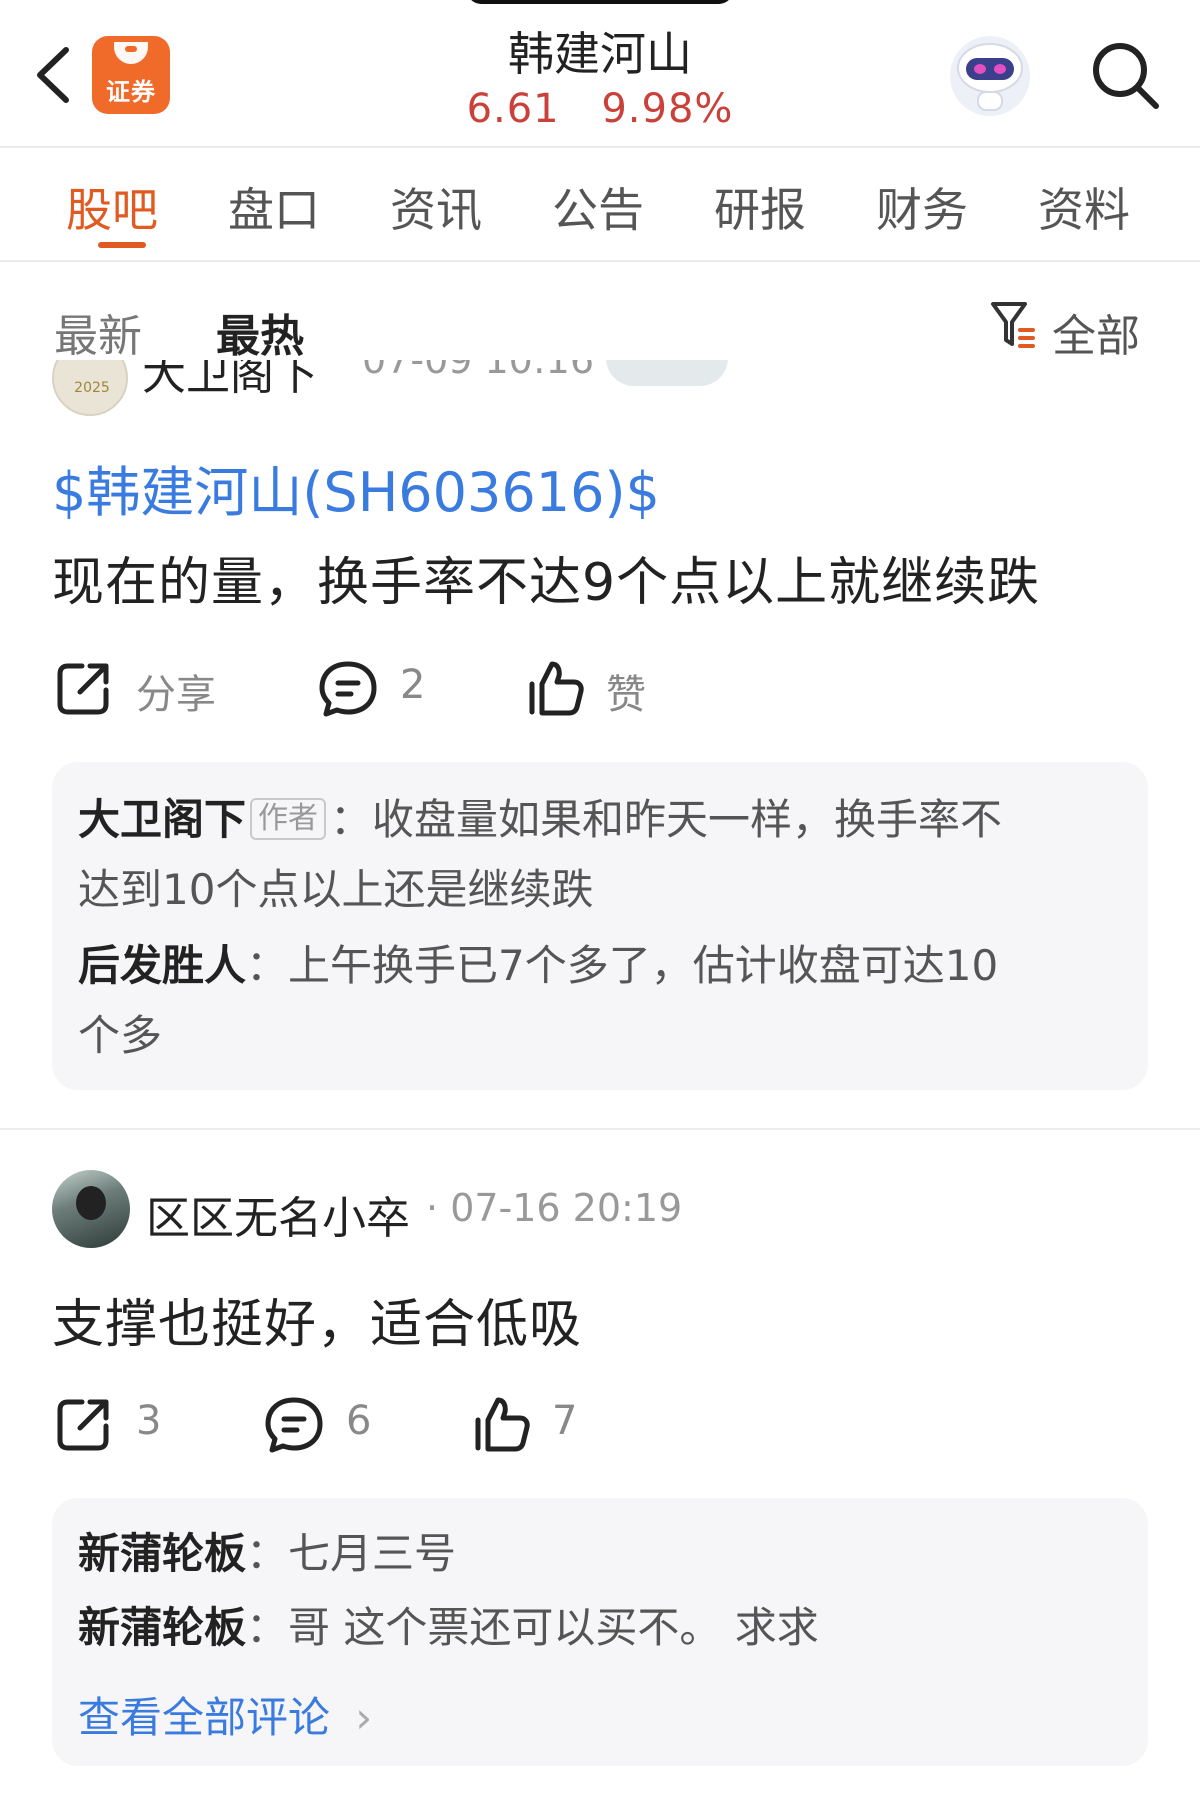  I want to click on post-actions: 3 6 7, so click(600, 1423).